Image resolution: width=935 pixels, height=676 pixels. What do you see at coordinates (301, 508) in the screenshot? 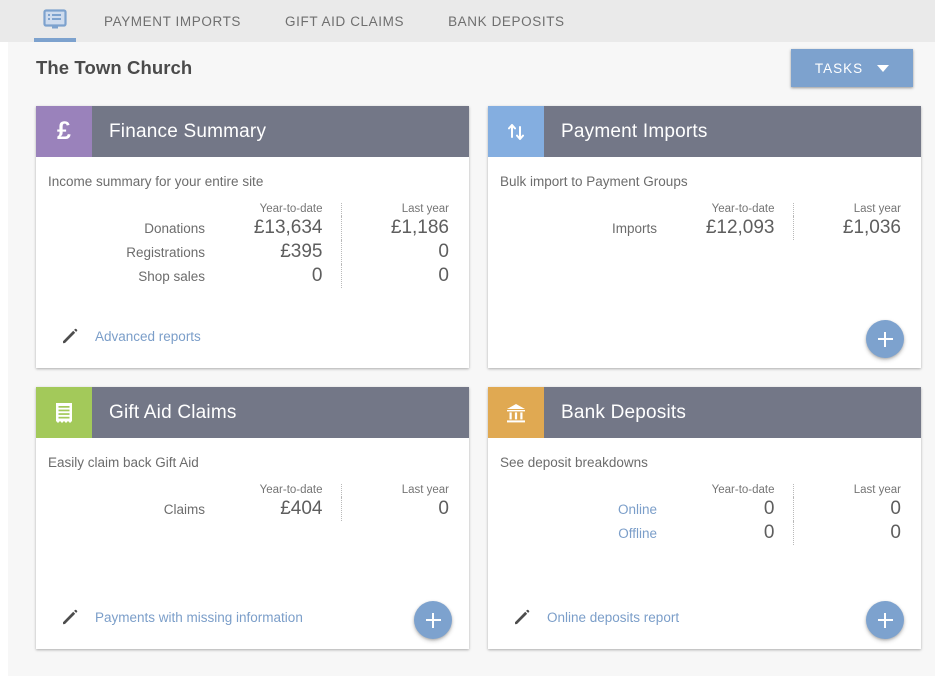
I see `row-value-ytd: £404` at bounding box center [301, 508].